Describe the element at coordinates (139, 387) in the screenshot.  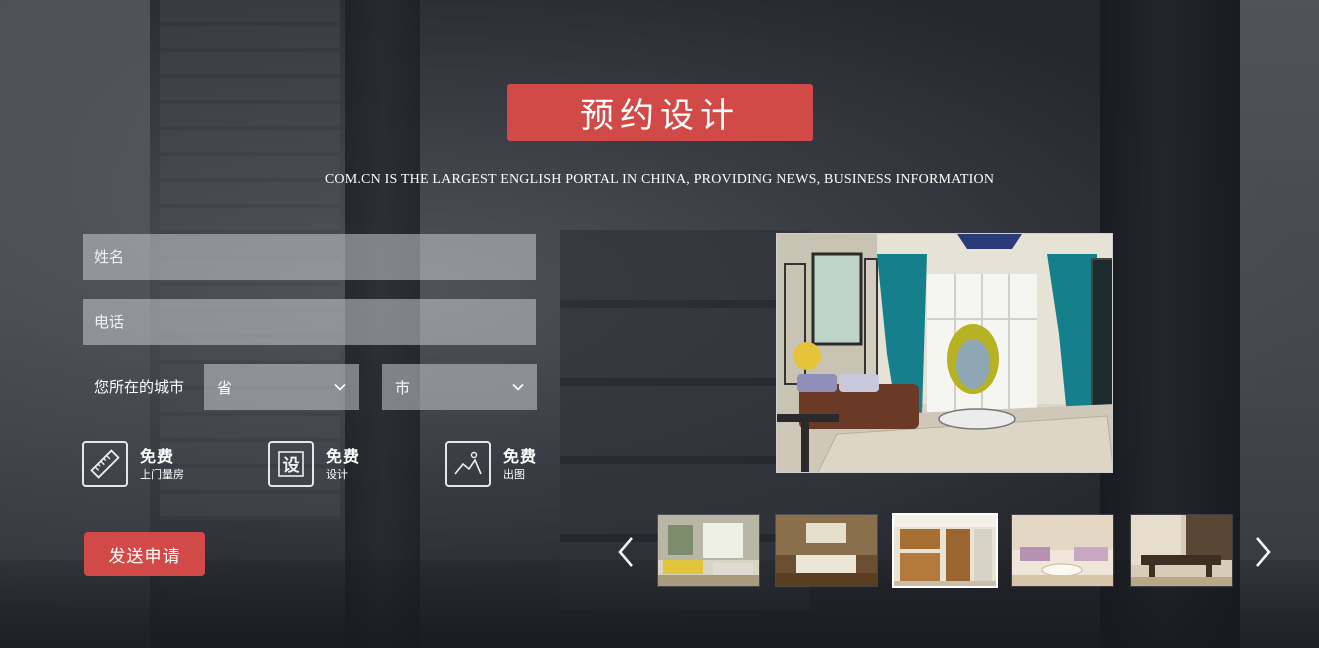
I see `city-label: 您所在的城市` at that location.